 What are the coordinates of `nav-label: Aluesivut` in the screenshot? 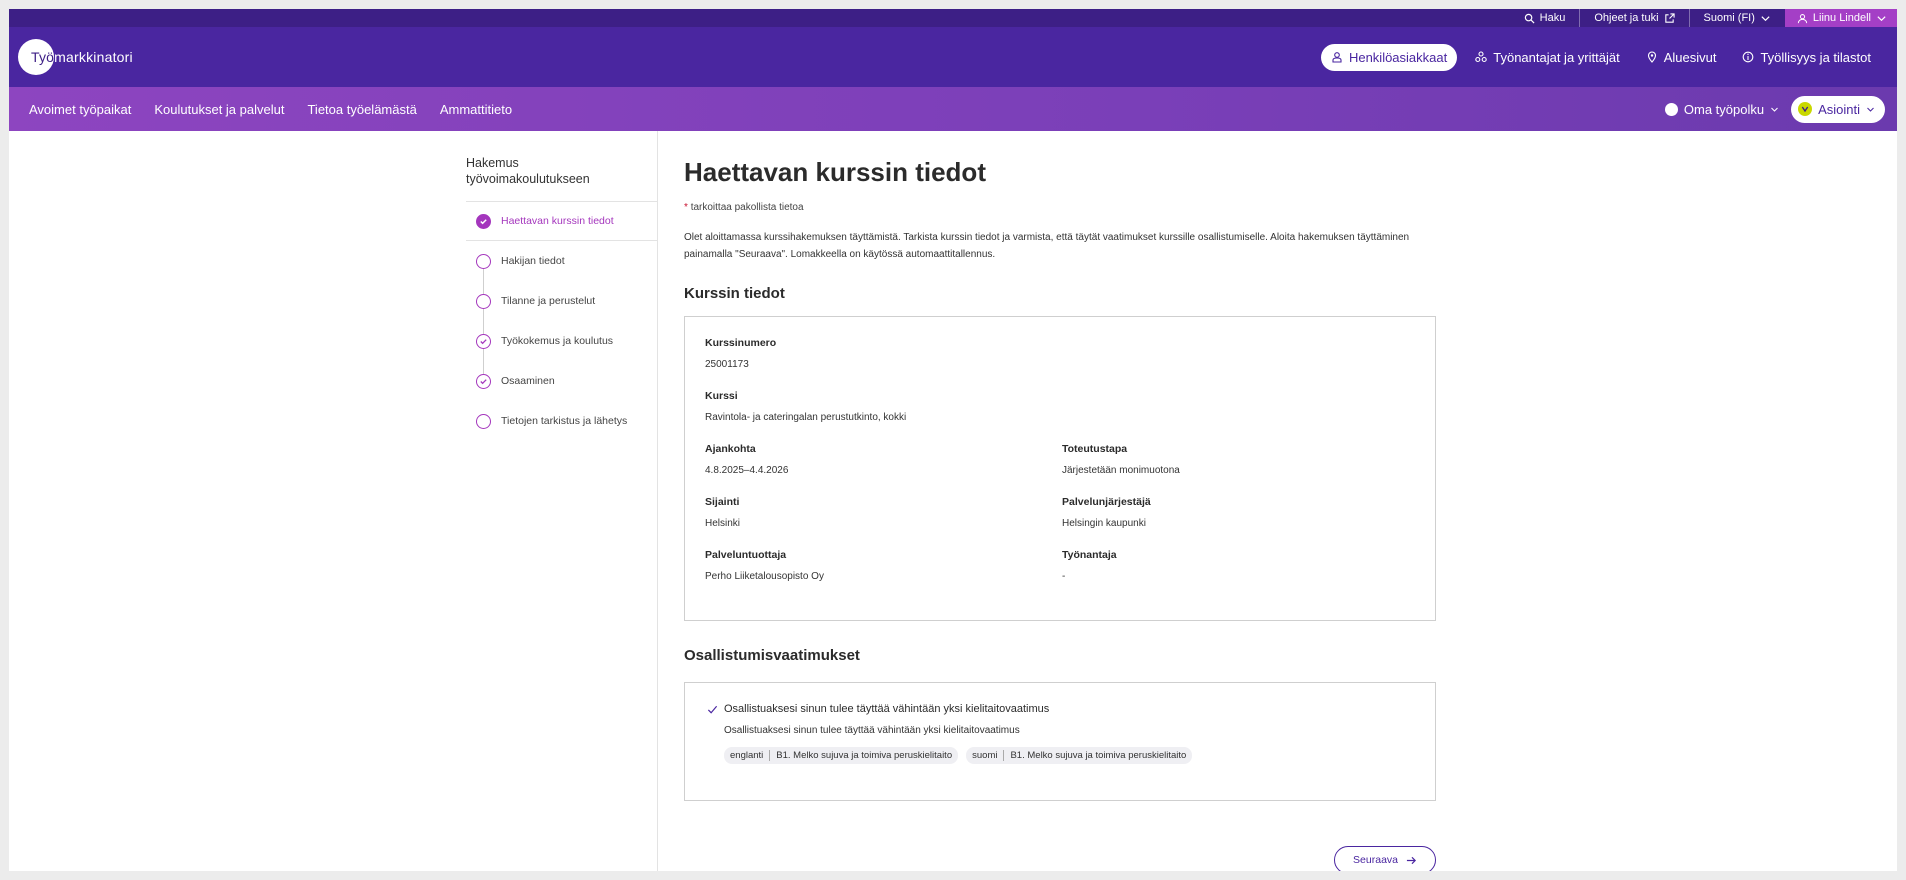 It's located at (1690, 57).